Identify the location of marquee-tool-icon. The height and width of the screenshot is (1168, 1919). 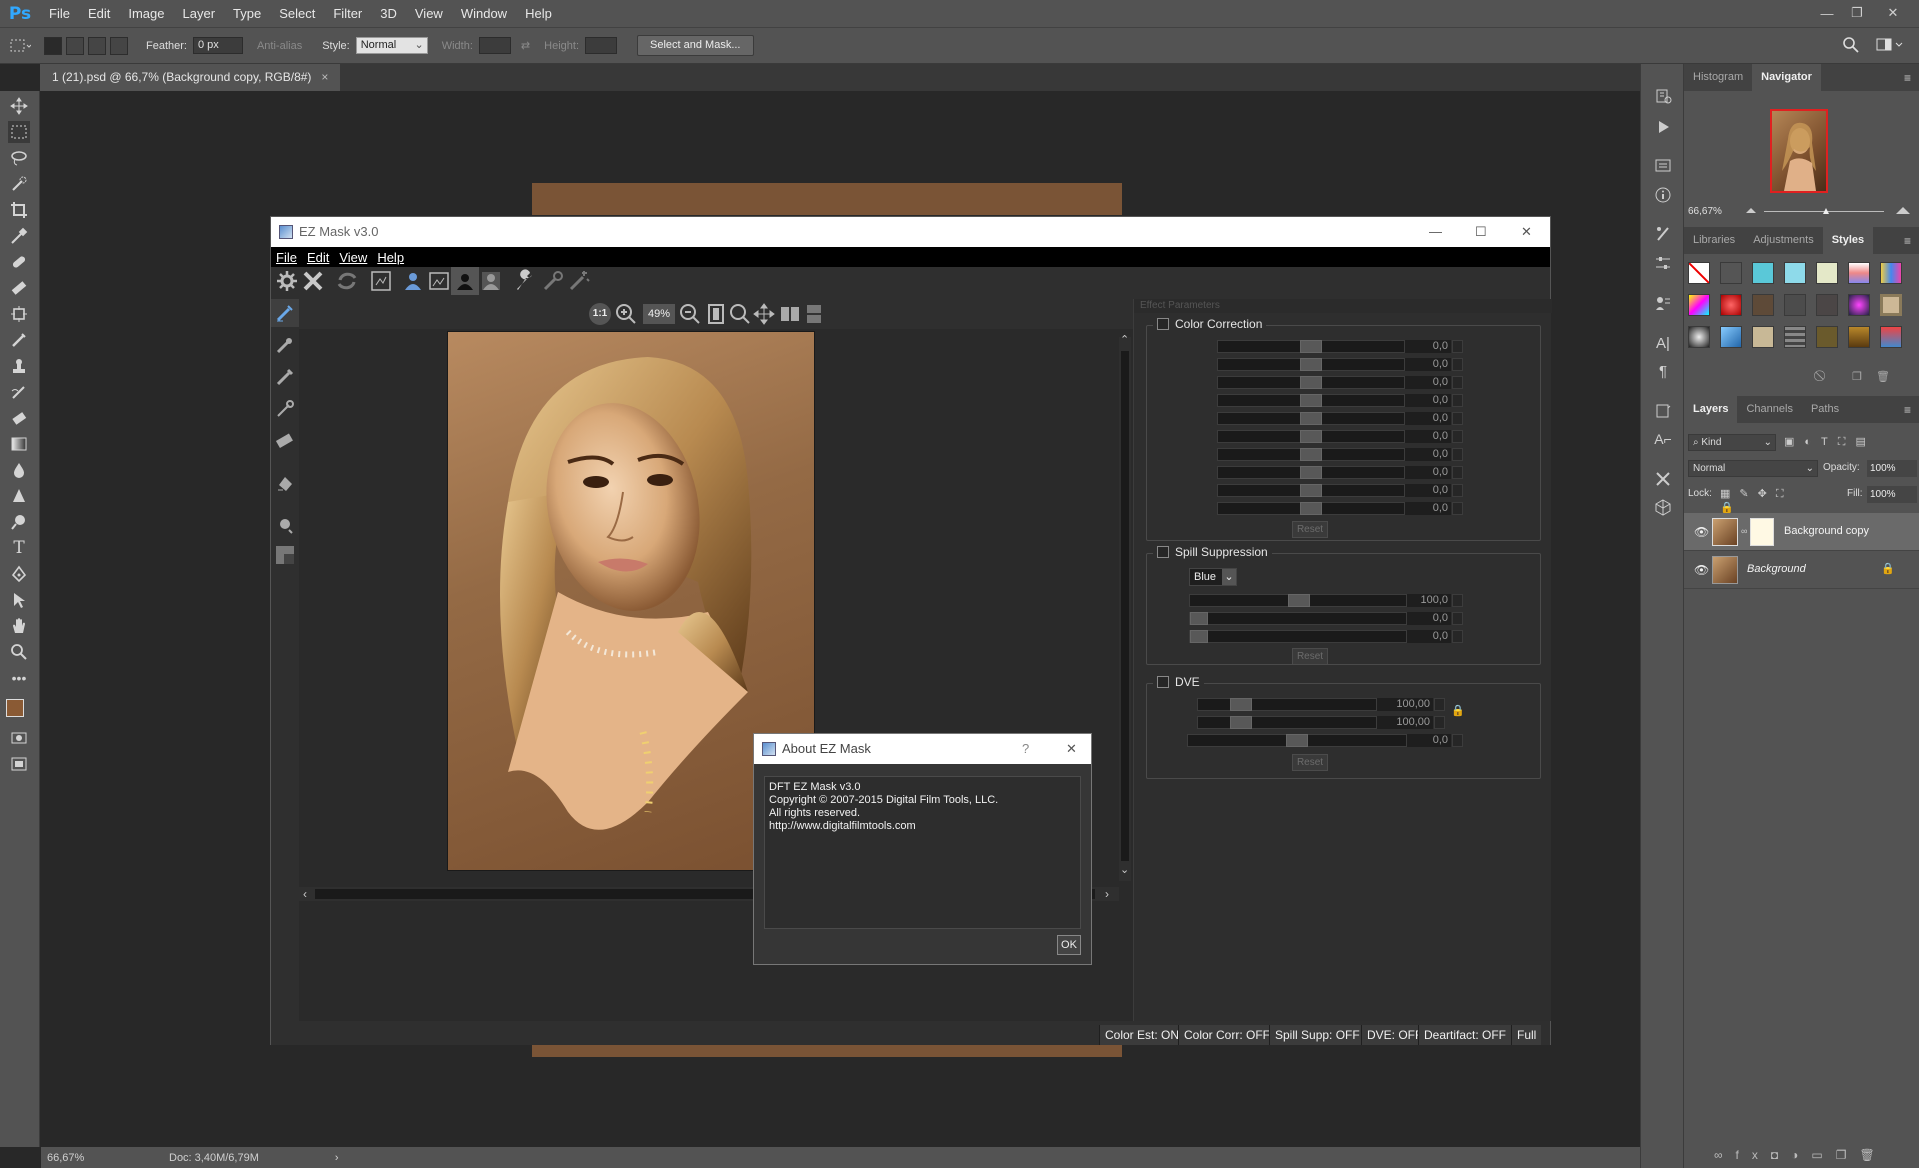
(19, 132).